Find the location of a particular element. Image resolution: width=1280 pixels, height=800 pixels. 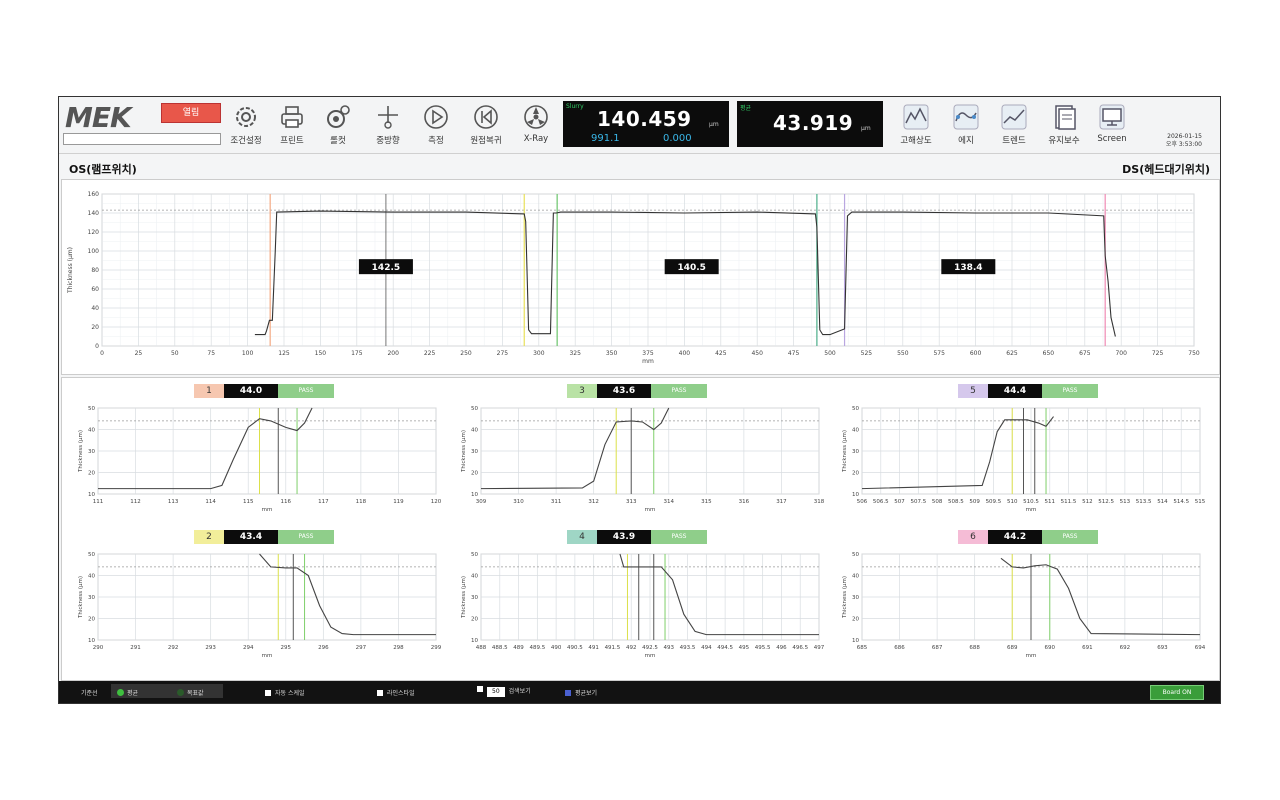

x-tick-label: 513.5 is located at coordinates (1144, 502).